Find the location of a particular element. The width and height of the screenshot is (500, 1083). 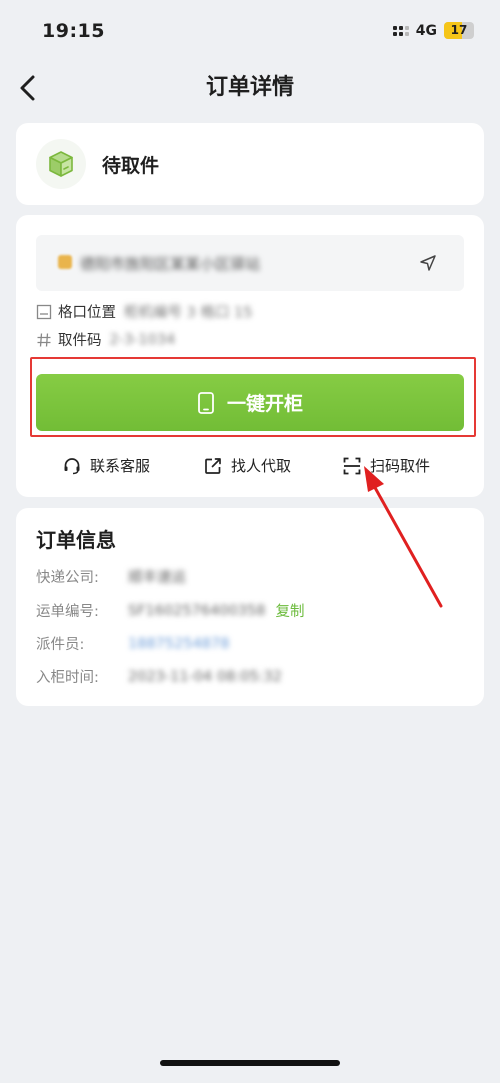

waybill-row: 运单编号: SF1602576400358 复制 is located at coordinates (170, 610).